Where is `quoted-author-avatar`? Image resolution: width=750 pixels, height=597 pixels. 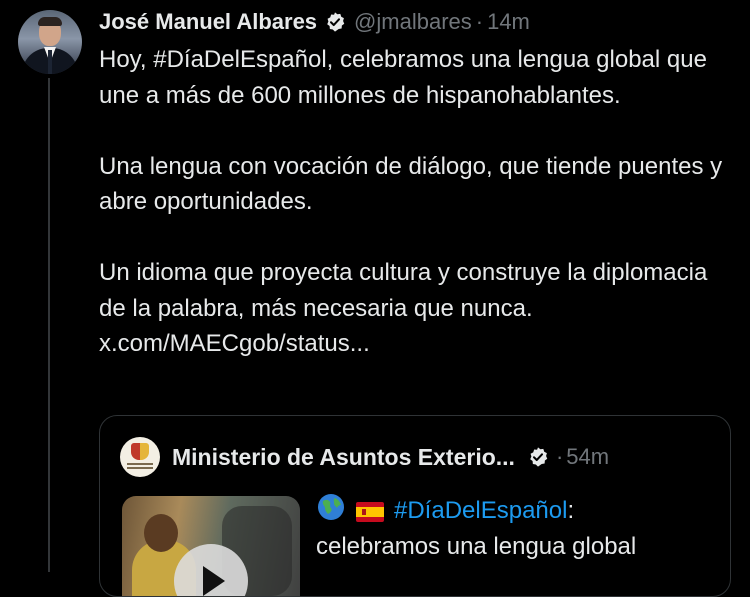
quoted-author-avatar is located at coordinates (140, 457).